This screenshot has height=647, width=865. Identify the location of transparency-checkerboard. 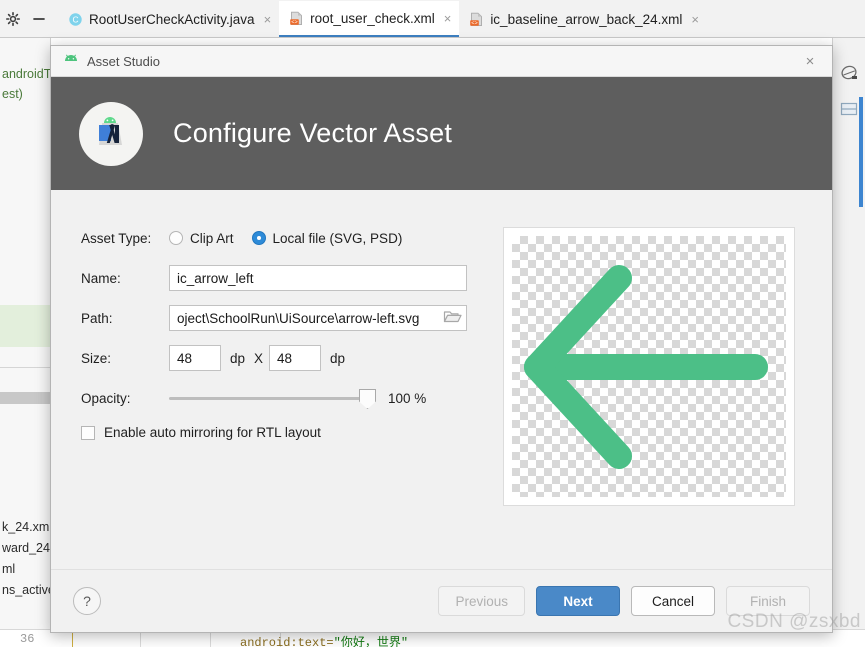
(649, 366).